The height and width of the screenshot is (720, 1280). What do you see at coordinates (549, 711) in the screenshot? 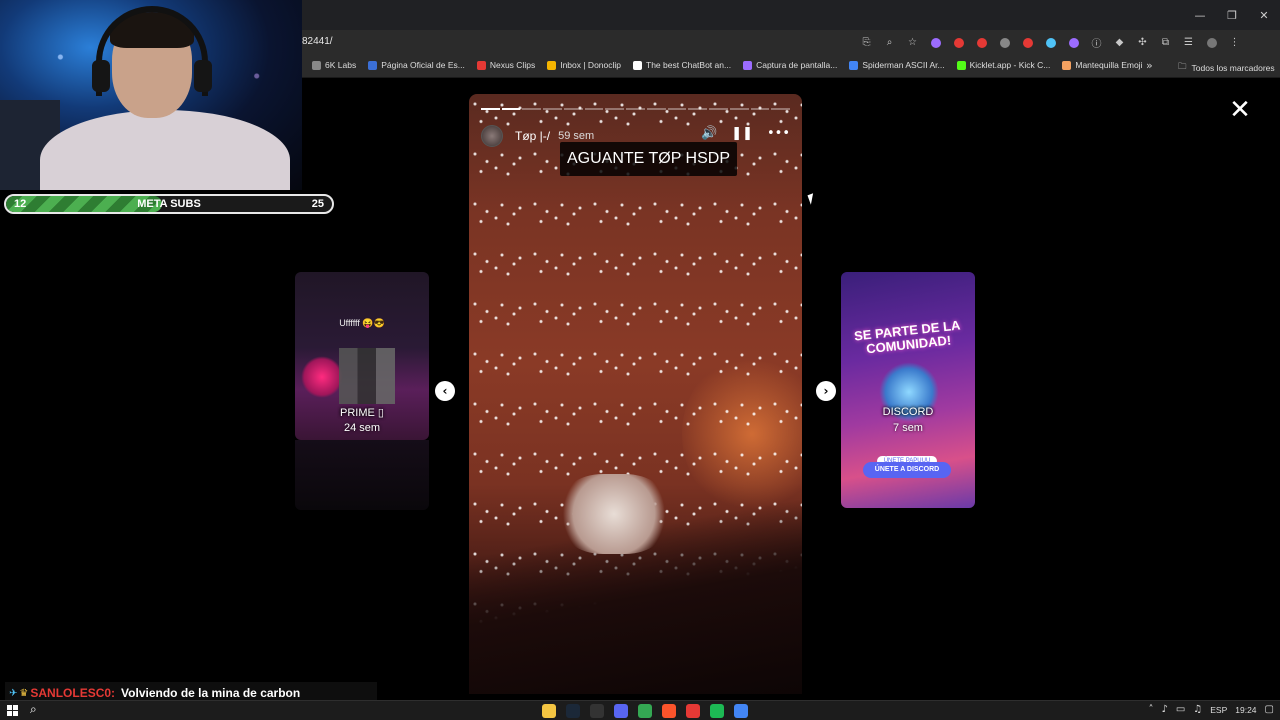
I see `file-explorer-icon` at bounding box center [549, 711].